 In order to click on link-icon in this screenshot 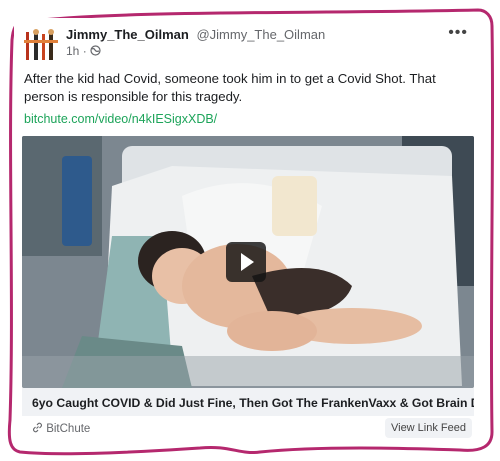, I will do `click(37, 427)`.